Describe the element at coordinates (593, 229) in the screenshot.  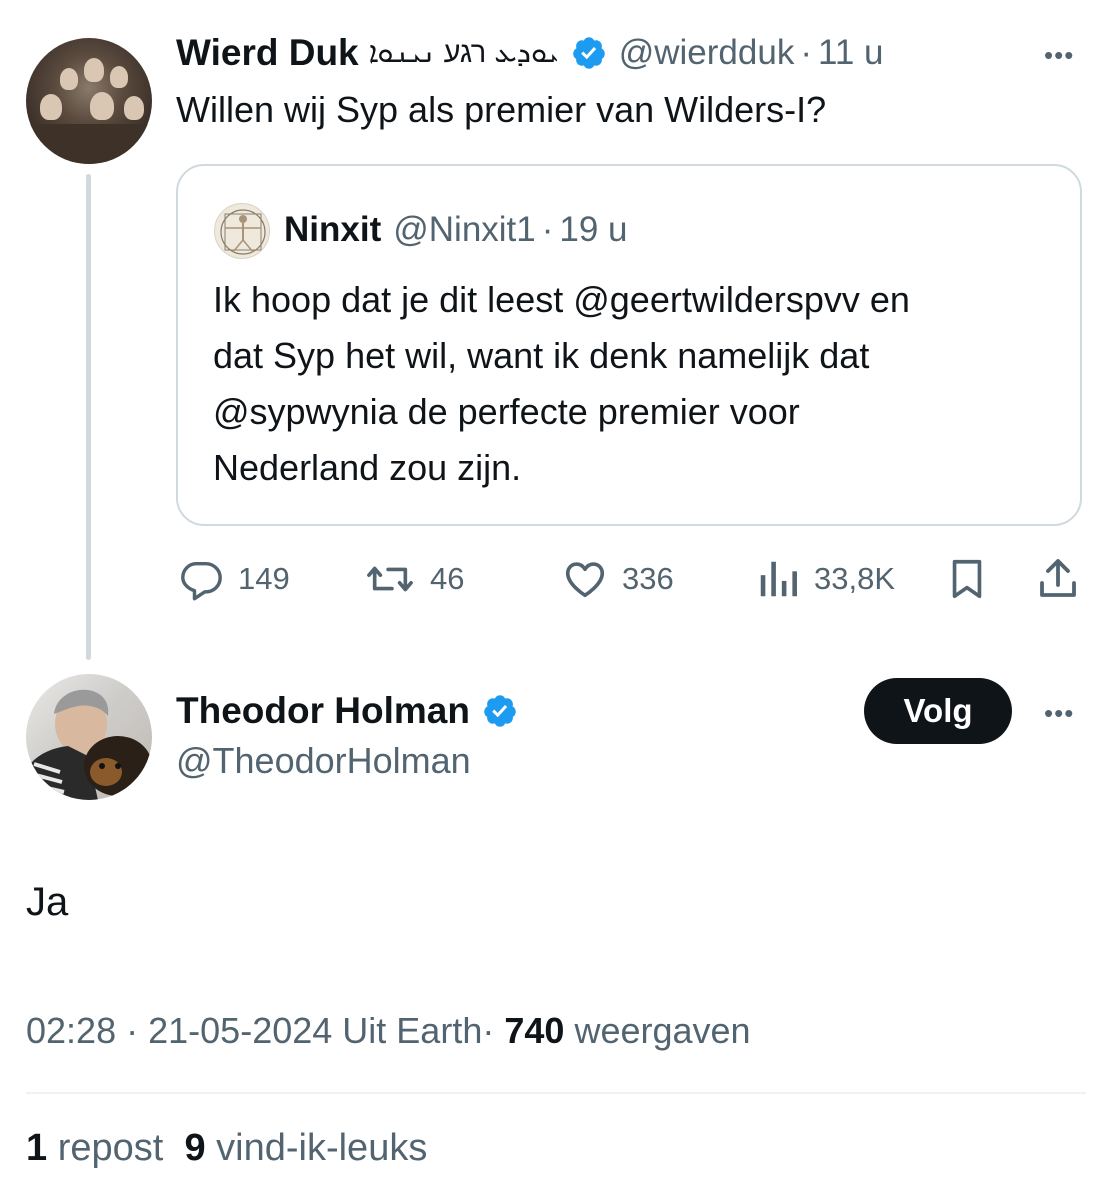
I see `quoted-time: 19 u` at that location.